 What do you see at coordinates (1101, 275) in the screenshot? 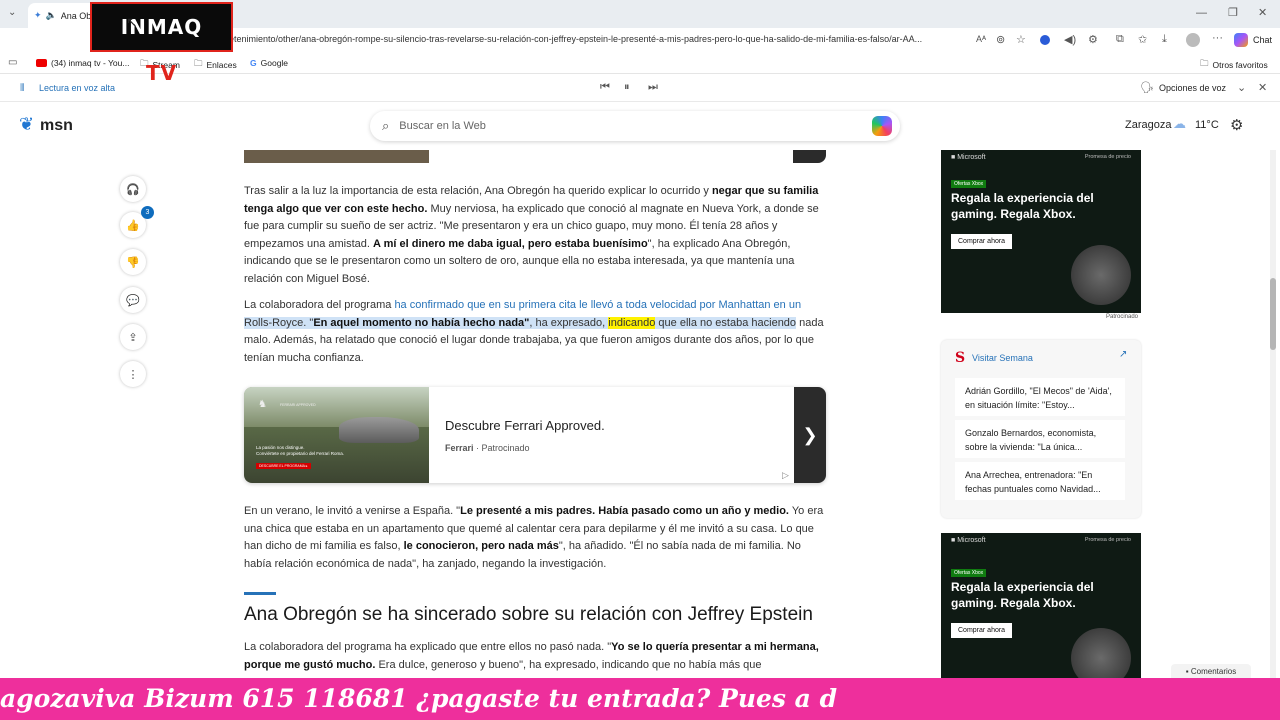
I see `xbox-console-image` at bounding box center [1101, 275].